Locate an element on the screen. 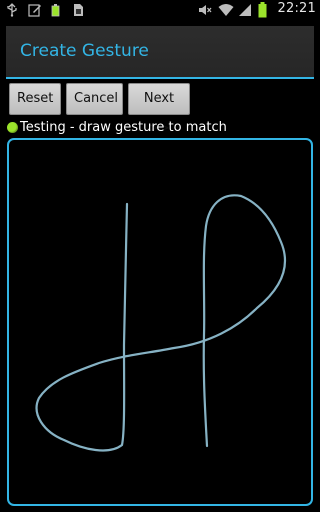 The width and height of the screenshot is (320, 512). button-row: Reset Cancel Next >> is located at coordinates (99, 109).